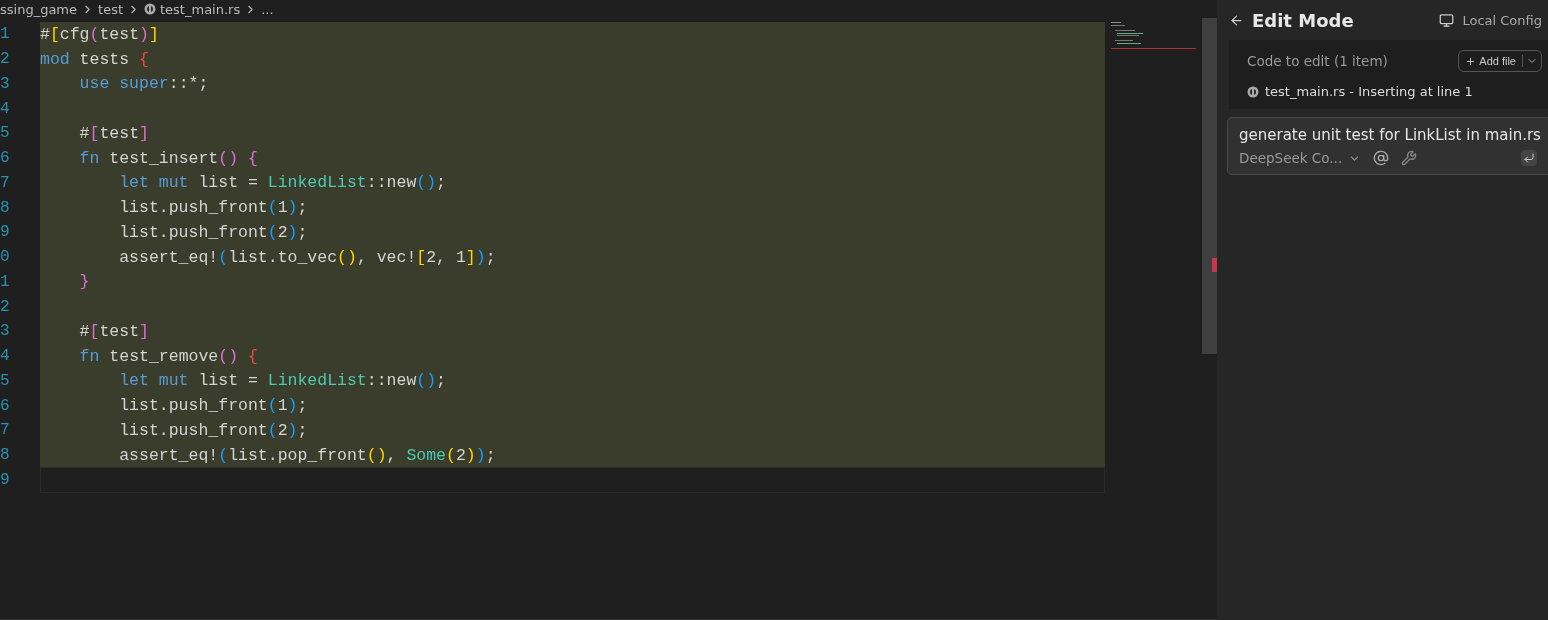 The height and width of the screenshot is (620, 1548). Describe the element at coordinates (1209, 186) in the screenshot. I see `scrollbar` at that location.